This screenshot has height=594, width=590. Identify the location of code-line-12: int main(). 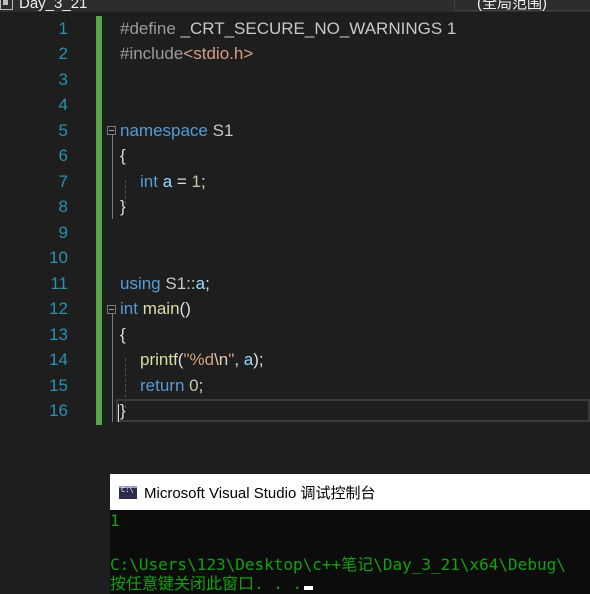
(155, 308).